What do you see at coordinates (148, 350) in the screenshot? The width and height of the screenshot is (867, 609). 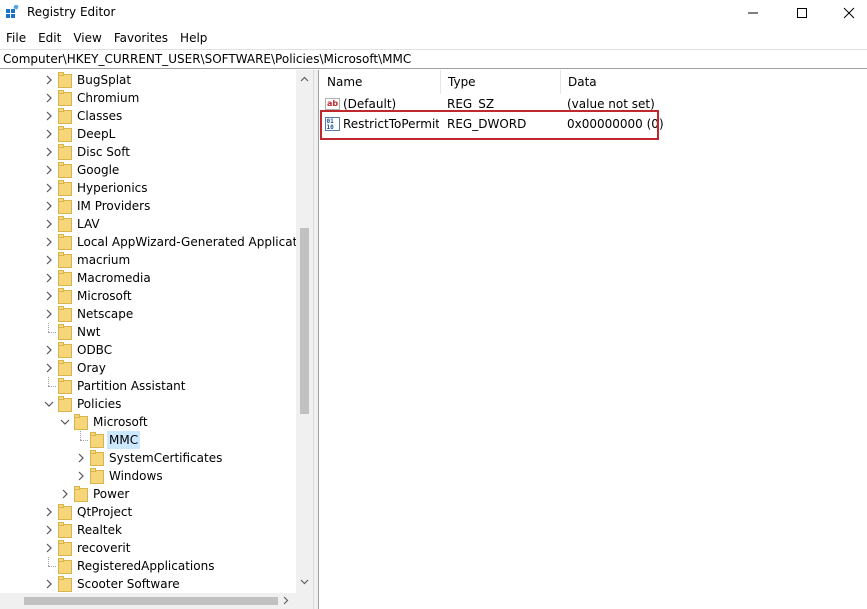 I see `tree-item: ODBC` at bounding box center [148, 350].